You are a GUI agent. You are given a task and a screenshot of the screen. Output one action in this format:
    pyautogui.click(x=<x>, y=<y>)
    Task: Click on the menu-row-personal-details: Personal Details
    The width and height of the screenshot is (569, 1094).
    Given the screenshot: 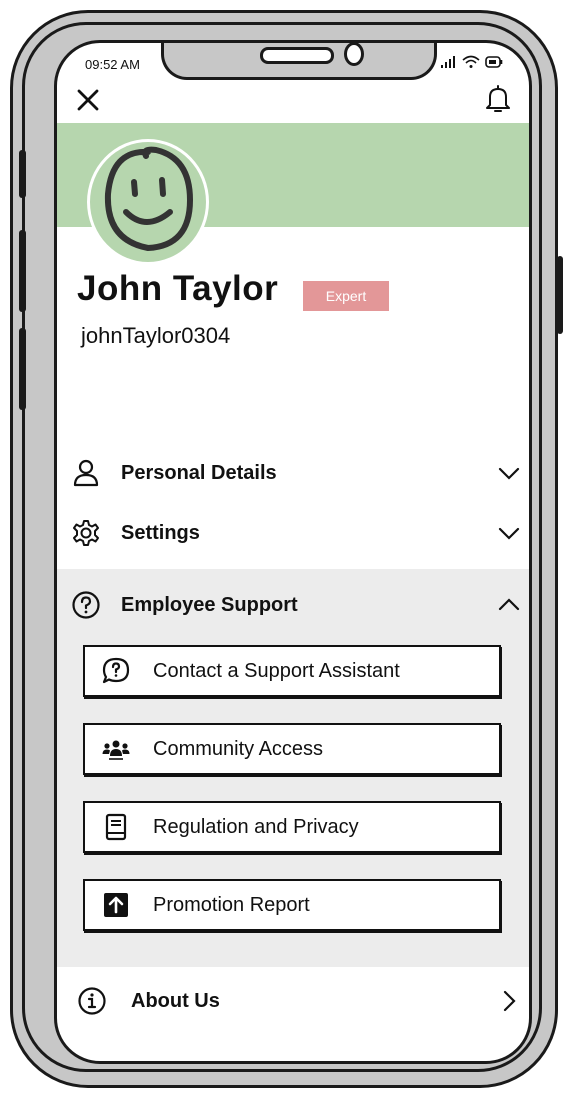 What is the action you would take?
    pyautogui.click(x=293, y=473)
    